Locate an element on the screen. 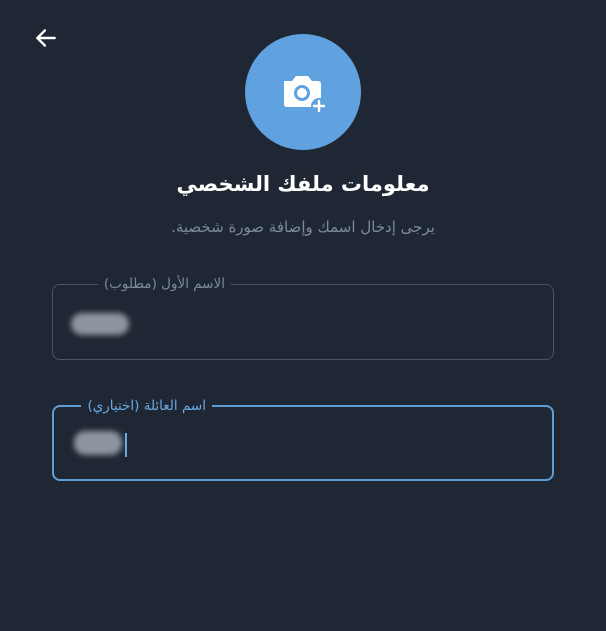  page-subtitle: يرجى إدخال اسمك وإضافة صورة شخصية. is located at coordinates (303, 227).